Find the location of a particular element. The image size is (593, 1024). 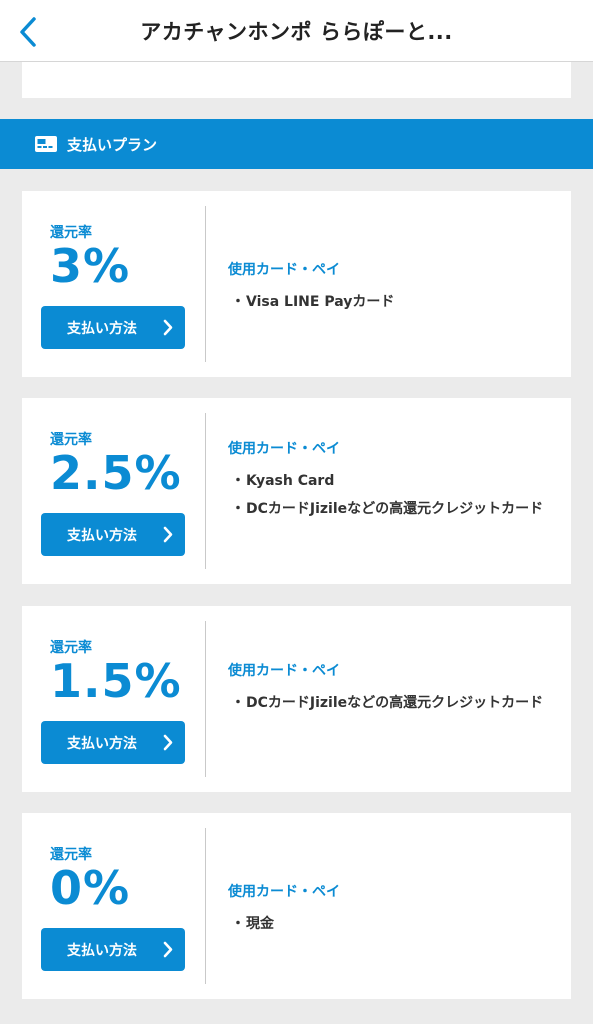

section-title: 支払いプラン is located at coordinates (112, 144).